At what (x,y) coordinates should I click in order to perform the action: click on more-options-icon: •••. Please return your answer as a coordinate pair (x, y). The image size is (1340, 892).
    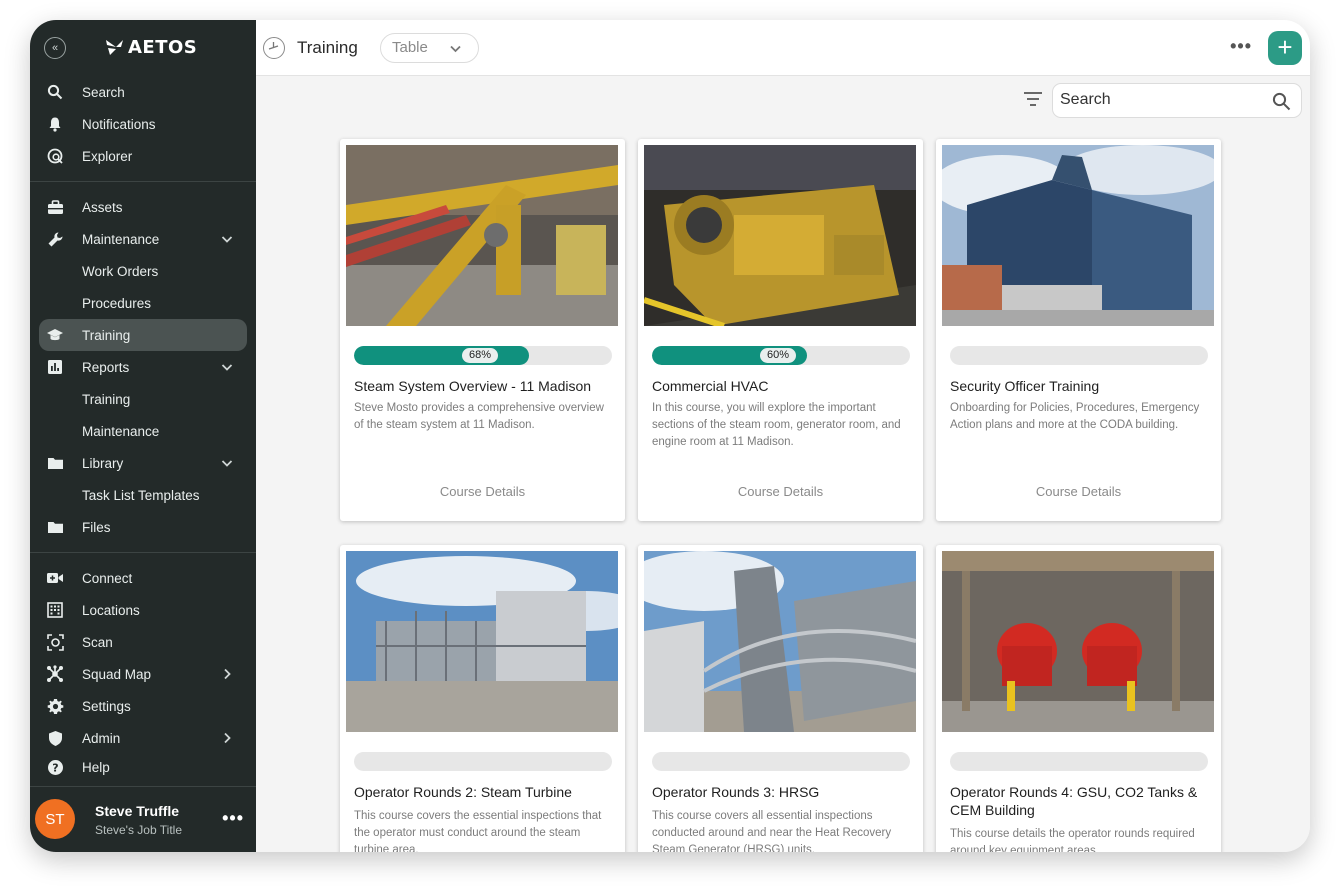
    Looking at the image, I should click on (1241, 46).